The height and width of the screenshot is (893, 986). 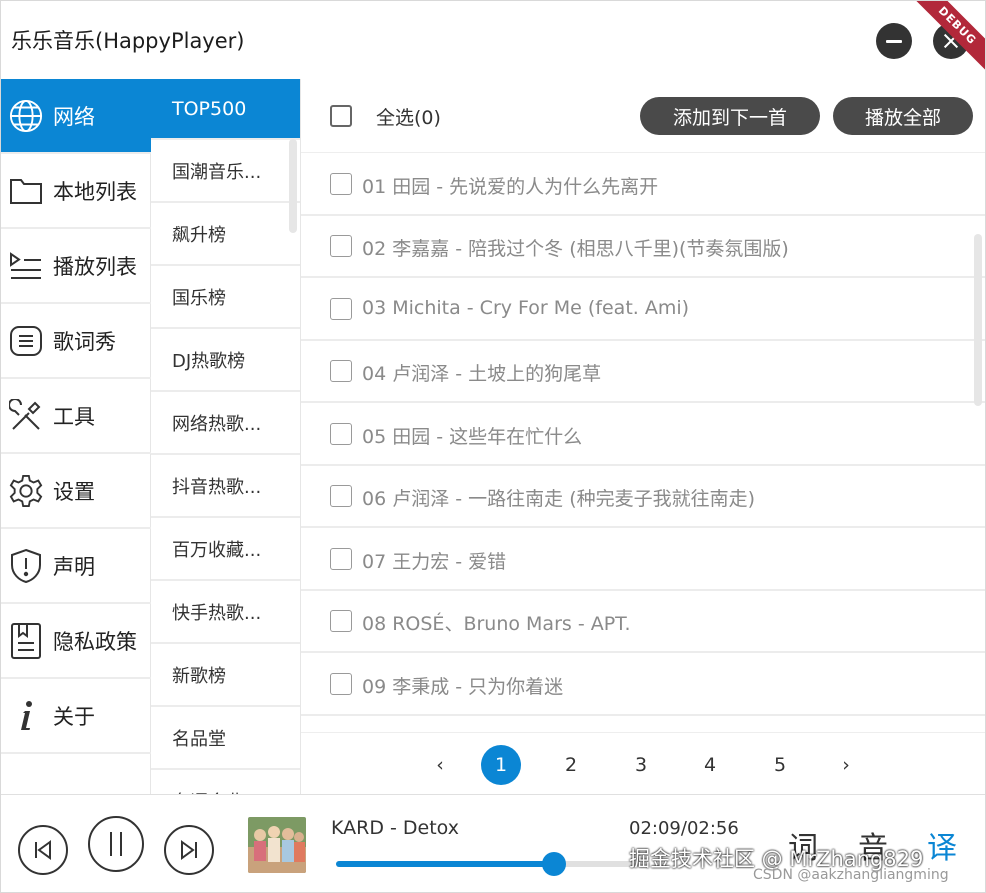 I want to click on nav-item-settings: 设置, so click(x=76, y=491).